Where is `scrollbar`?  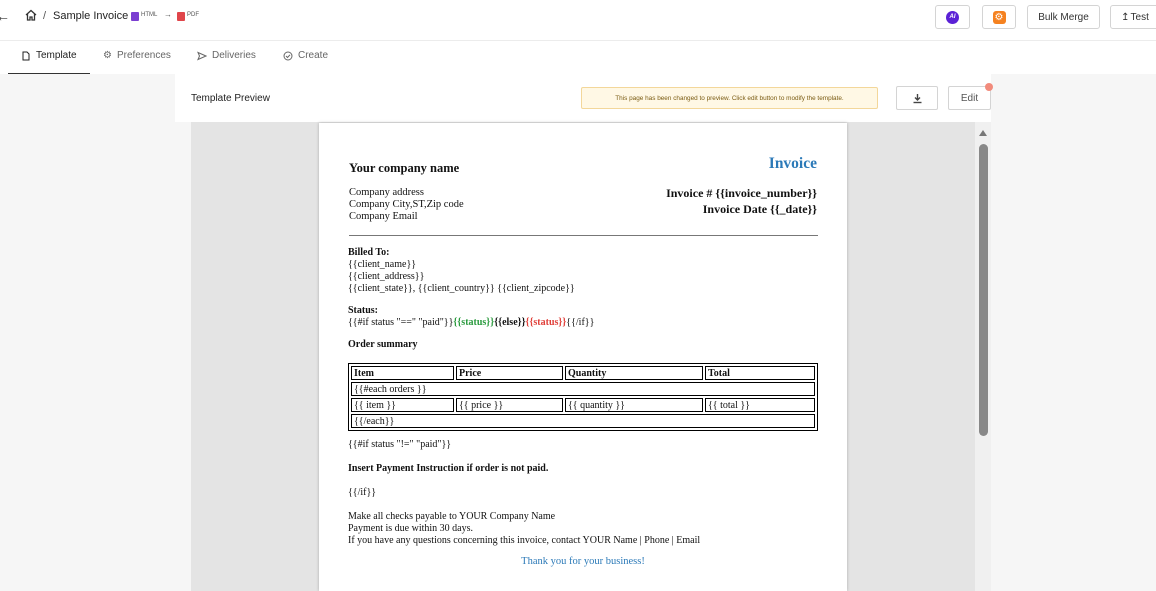
scrollbar is located at coordinates (983, 356).